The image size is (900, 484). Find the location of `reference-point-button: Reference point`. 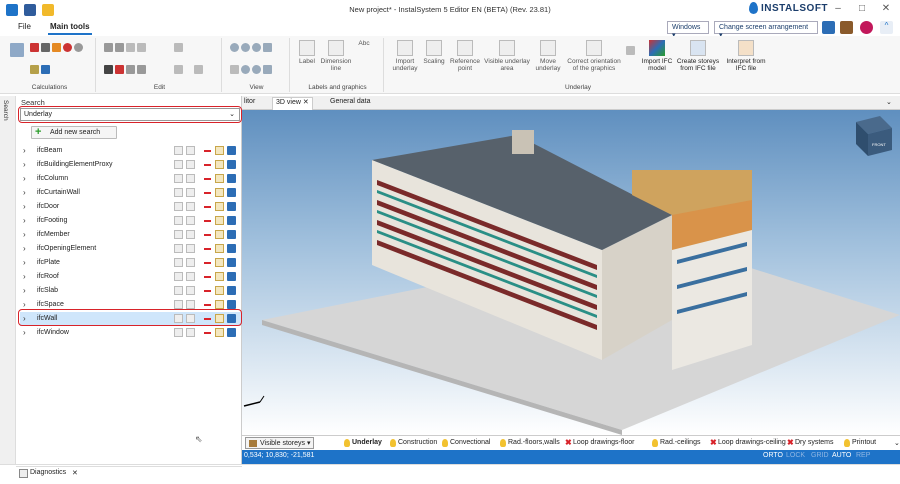

reference-point-button: Reference point is located at coordinates (465, 56).